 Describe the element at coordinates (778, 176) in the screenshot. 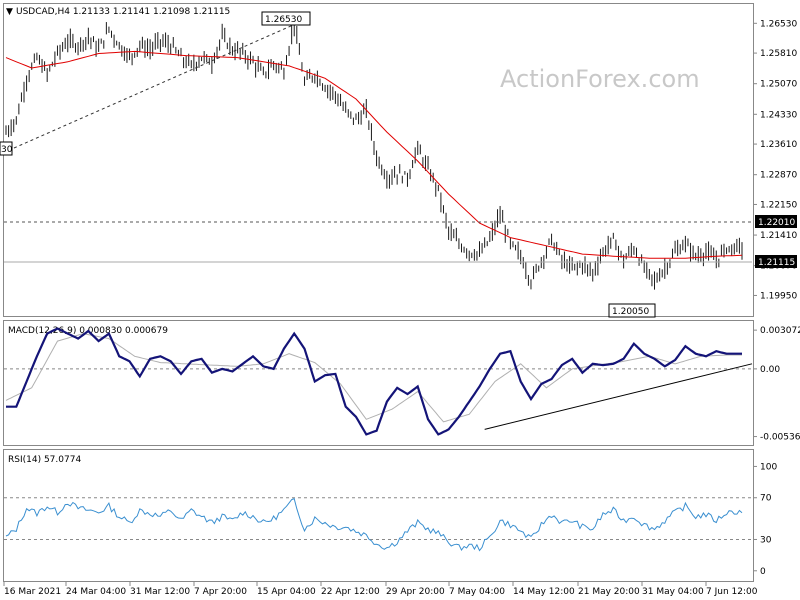

I see `price-ytick-label: 1.22870` at that location.